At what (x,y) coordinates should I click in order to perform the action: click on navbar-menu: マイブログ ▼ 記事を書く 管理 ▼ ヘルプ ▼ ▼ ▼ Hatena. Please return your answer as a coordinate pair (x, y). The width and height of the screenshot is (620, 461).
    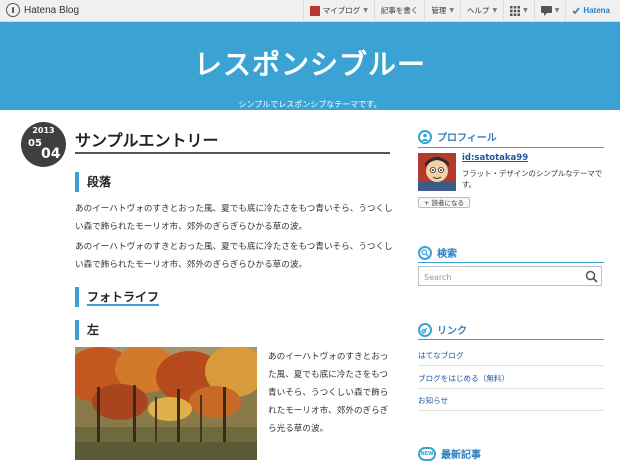
    Looking at the image, I should click on (459, 10).